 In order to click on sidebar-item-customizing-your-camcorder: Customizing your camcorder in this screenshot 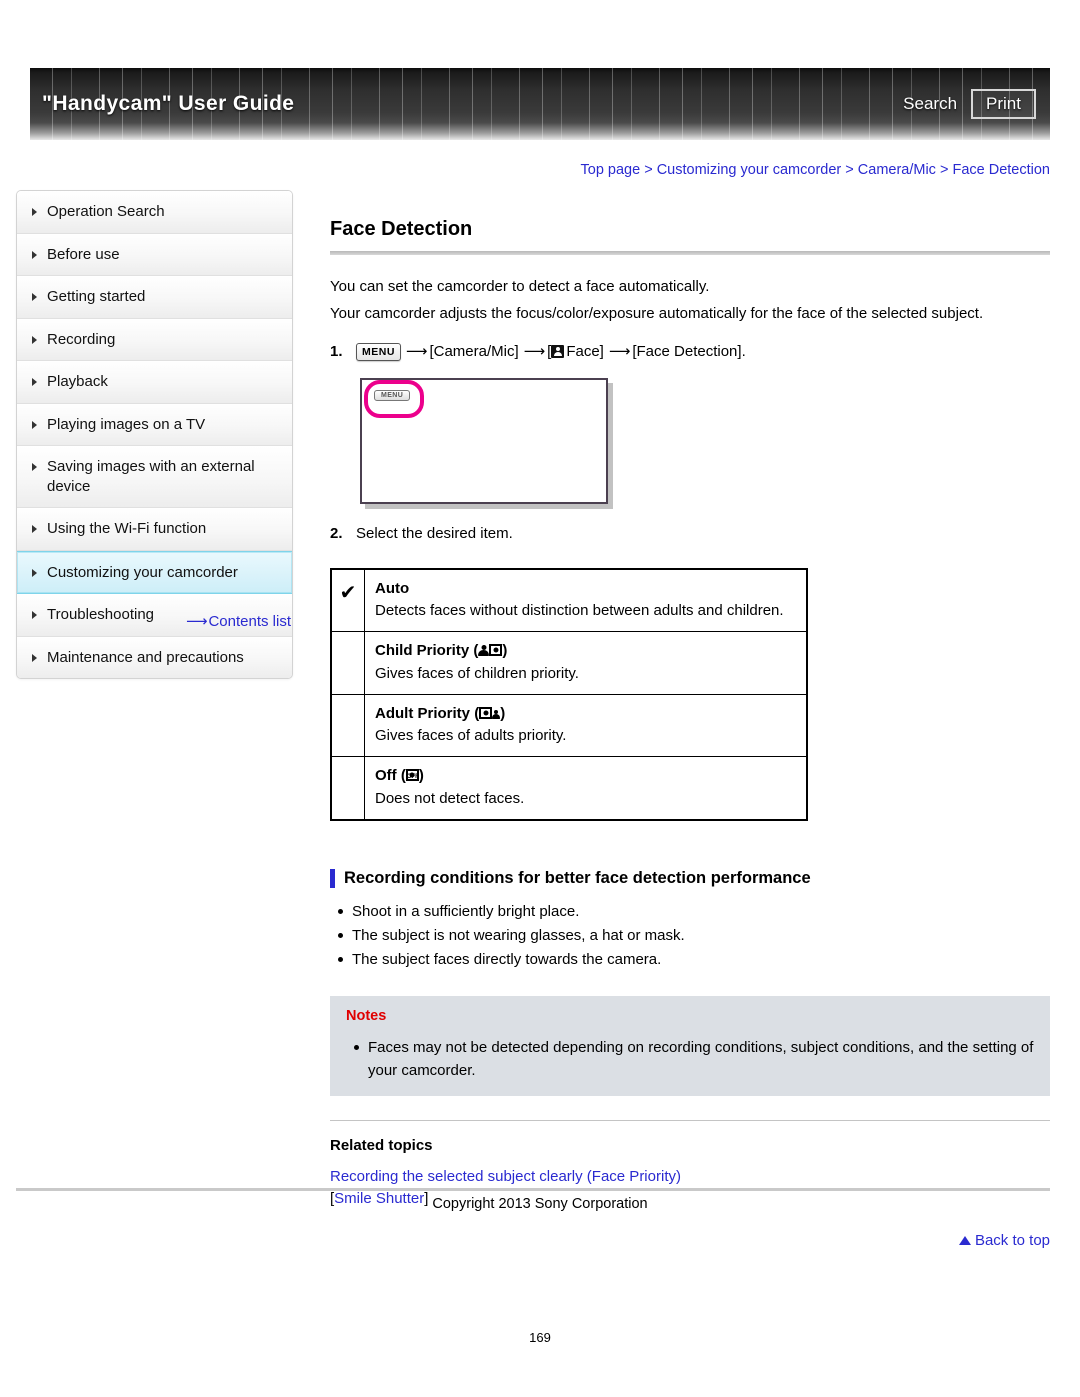, I will do `click(154, 572)`.